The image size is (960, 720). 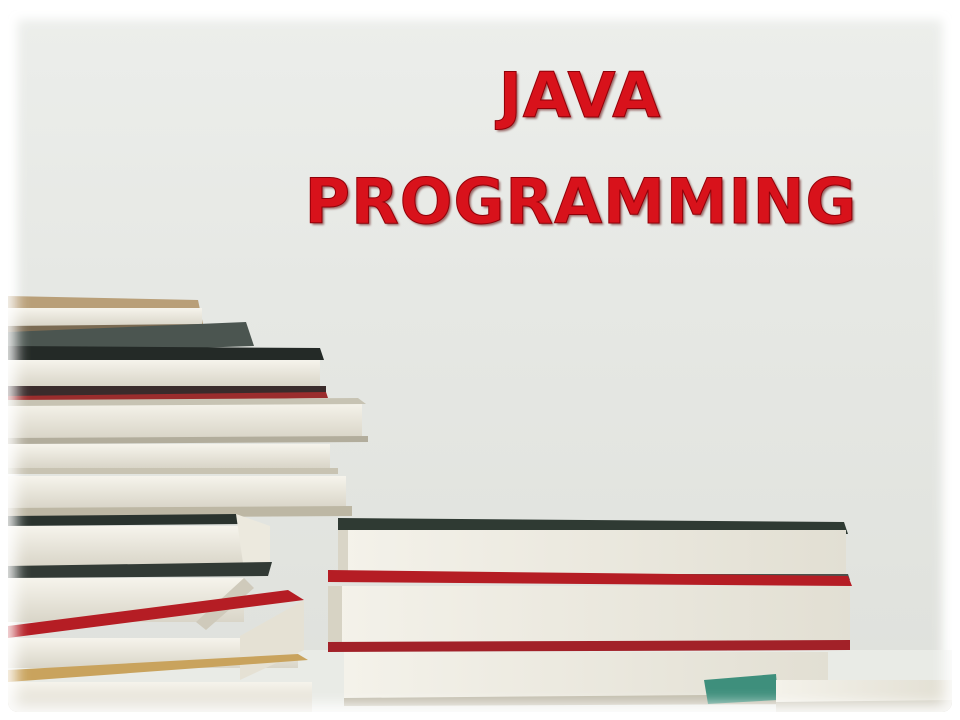 What do you see at coordinates (580, 95) in the screenshot?
I see `title-java: JAVA` at bounding box center [580, 95].